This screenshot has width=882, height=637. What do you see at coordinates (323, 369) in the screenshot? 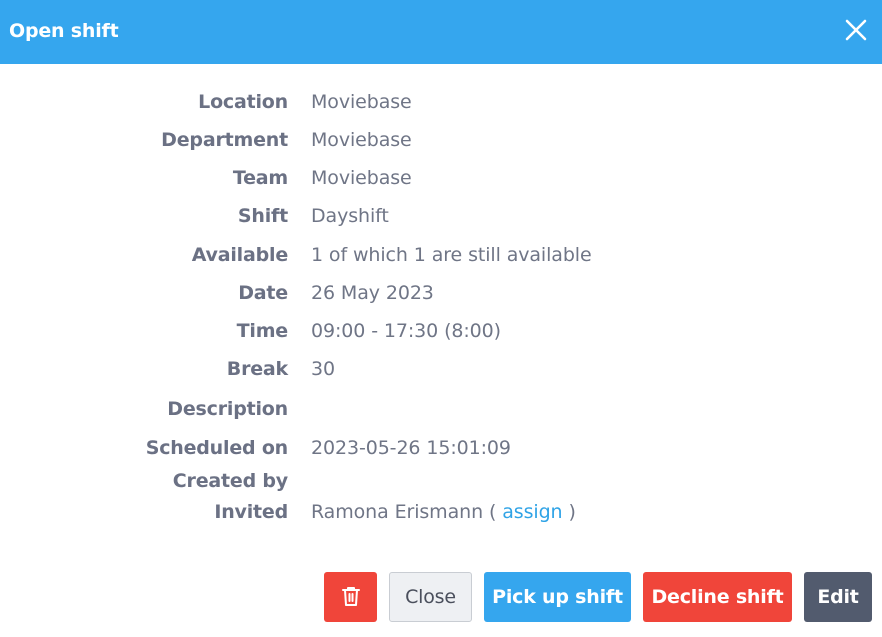
I see `break-value: 30` at bounding box center [323, 369].